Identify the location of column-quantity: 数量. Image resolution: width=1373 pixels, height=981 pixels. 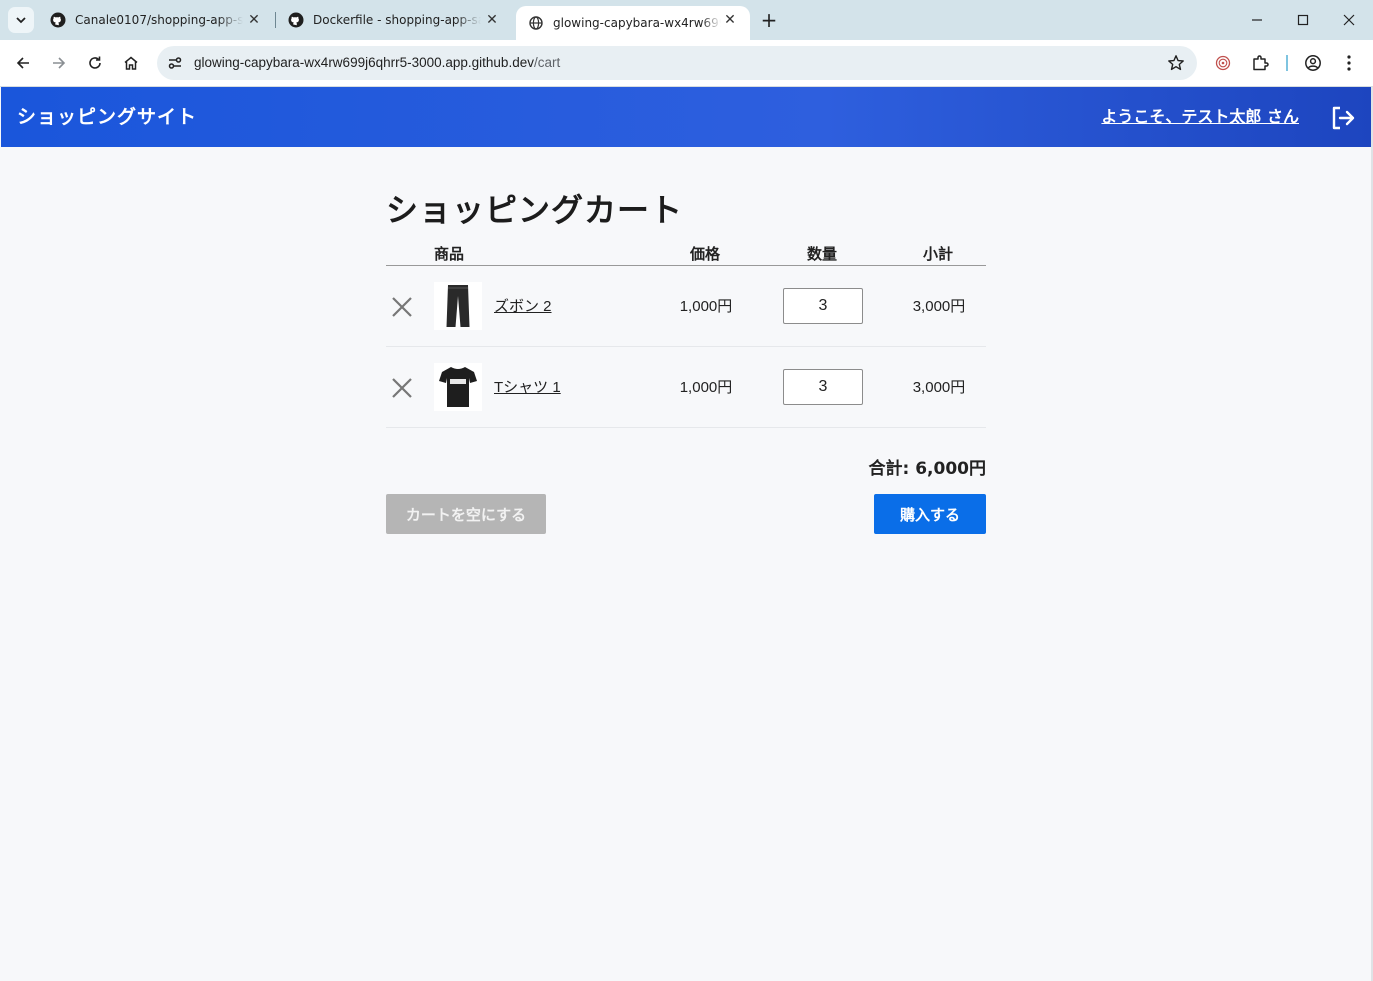
(822, 254).